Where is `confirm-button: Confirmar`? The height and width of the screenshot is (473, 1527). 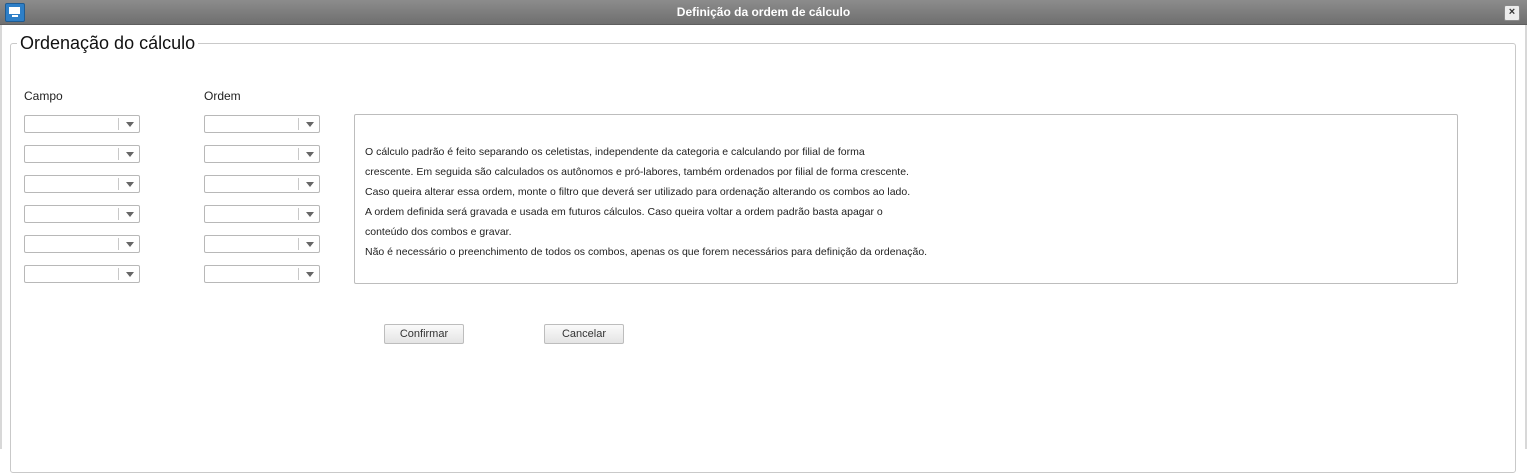
confirm-button: Confirmar is located at coordinates (424, 334).